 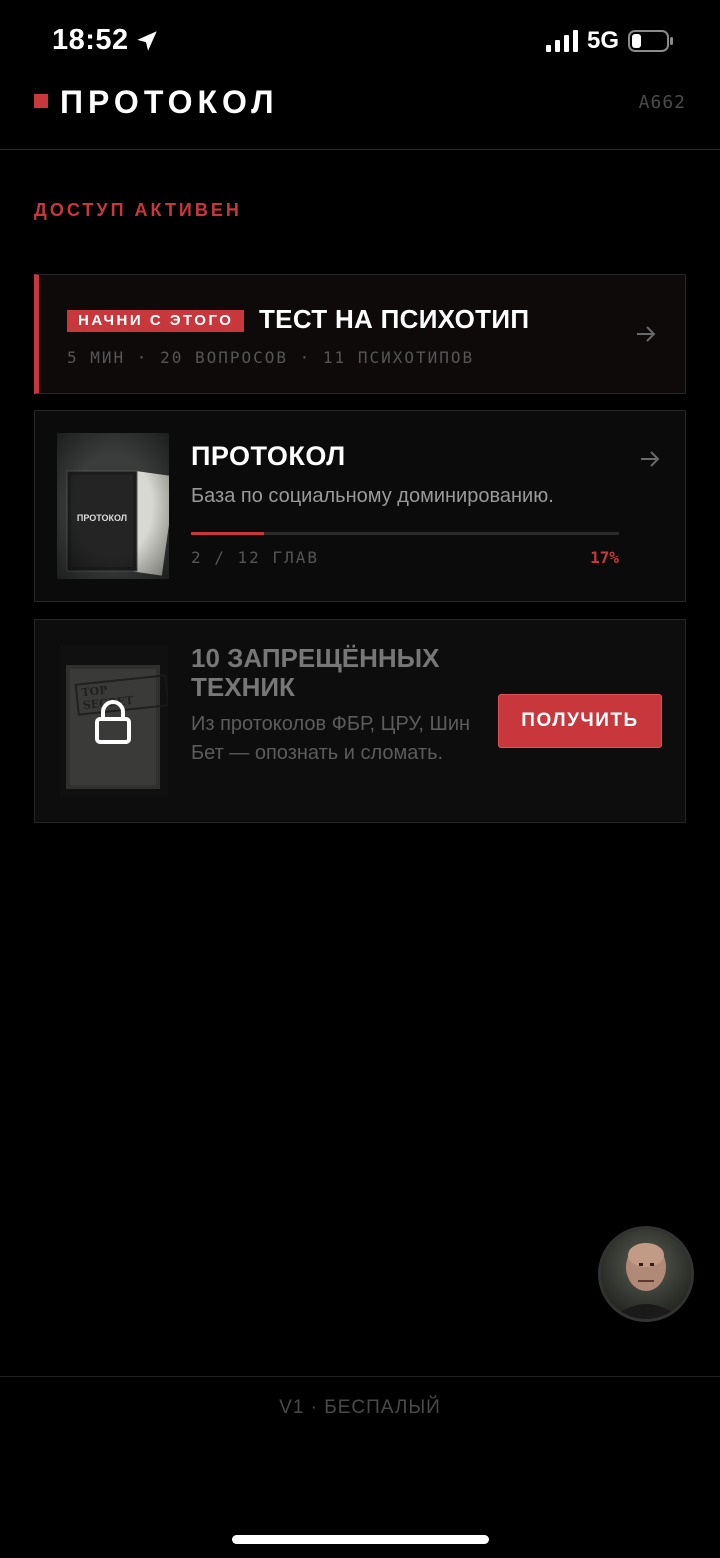 What do you see at coordinates (147, 41) in the screenshot?
I see `location-arrow-icon` at bounding box center [147, 41].